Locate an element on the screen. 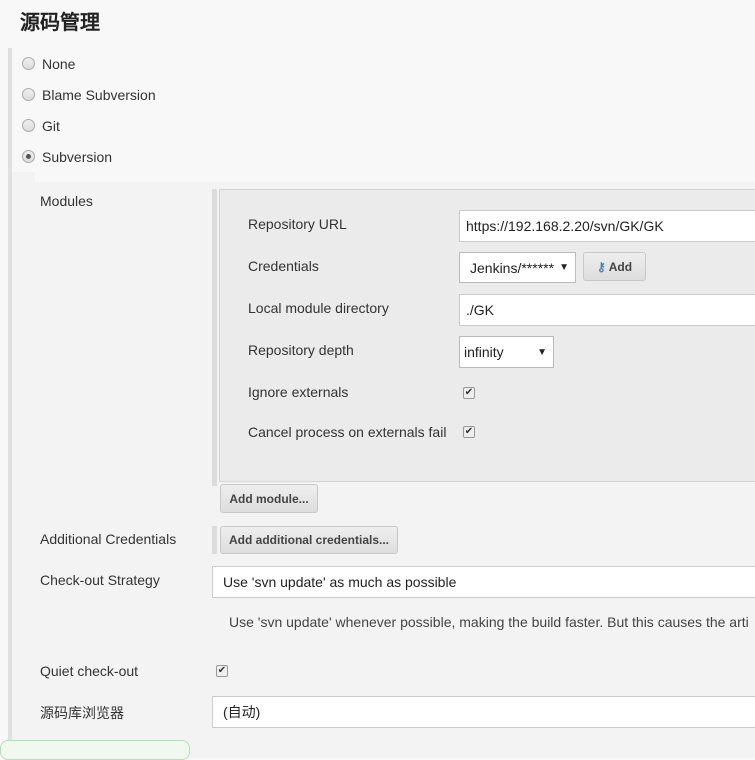 The width and height of the screenshot is (755, 760). depth-value: infinity is located at coordinates (484, 352).